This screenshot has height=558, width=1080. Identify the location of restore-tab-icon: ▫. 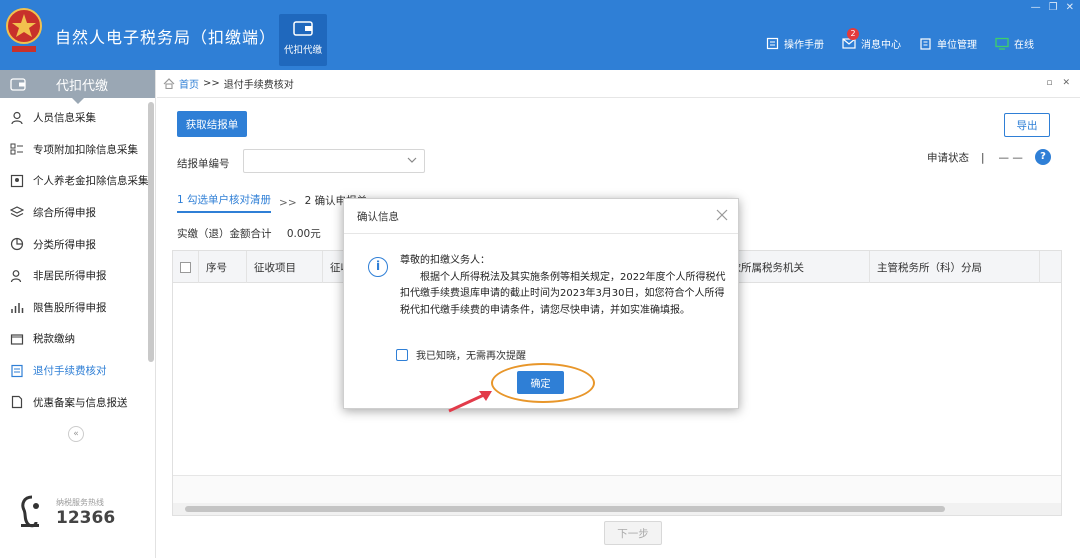
(1049, 83).